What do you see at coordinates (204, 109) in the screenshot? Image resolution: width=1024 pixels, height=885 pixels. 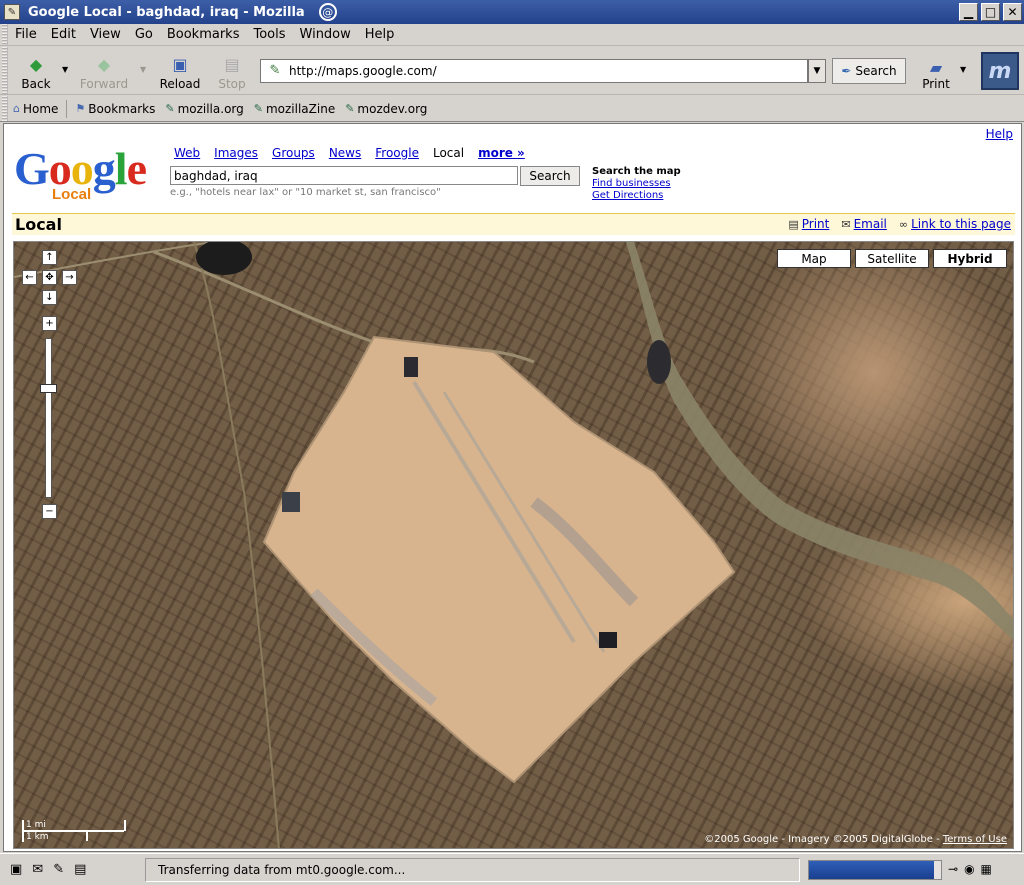 I see `bookmark-mozilla-org: ✎ mozilla.org` at bounding box center [204, 109].